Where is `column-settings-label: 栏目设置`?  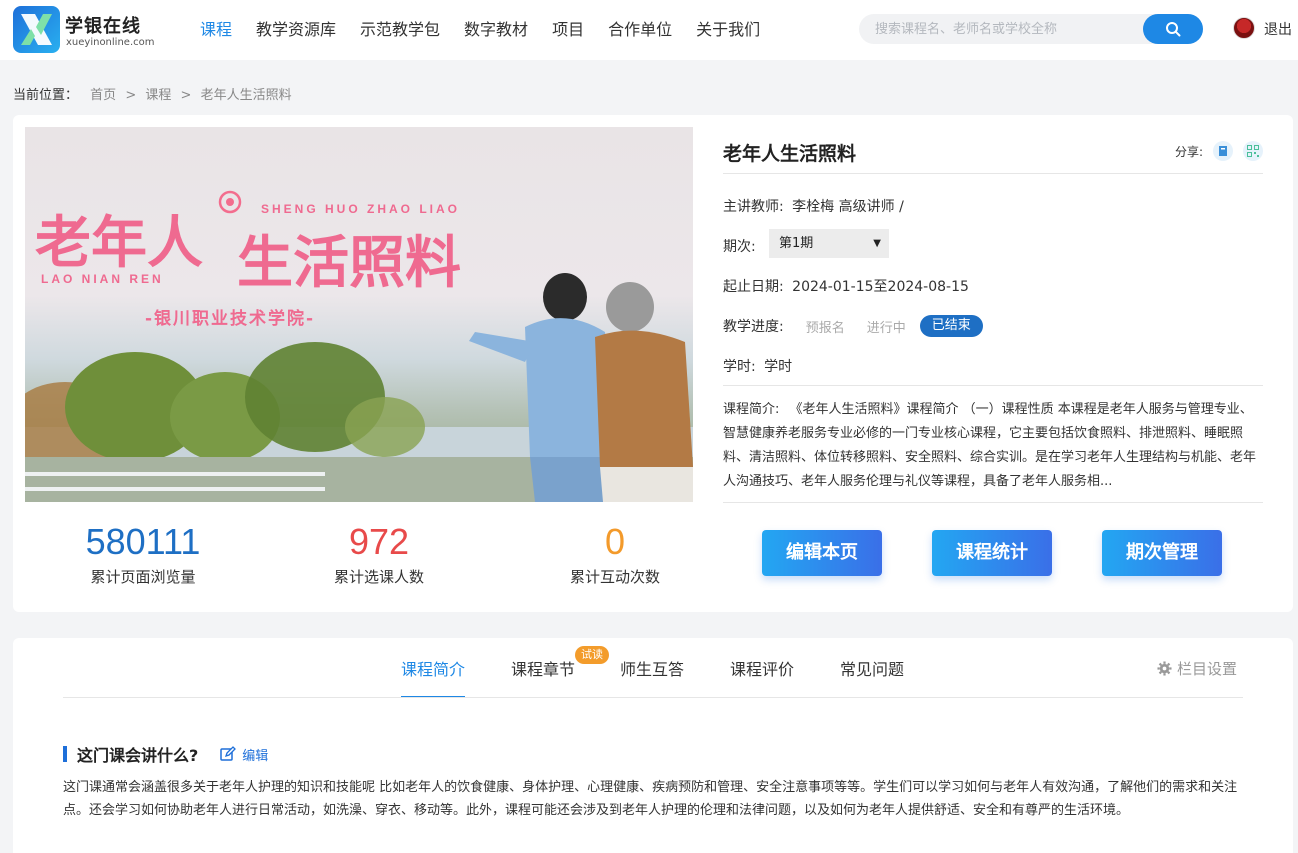
column-settings-label: 栏目设置 is located at coordinates (1207, 669).